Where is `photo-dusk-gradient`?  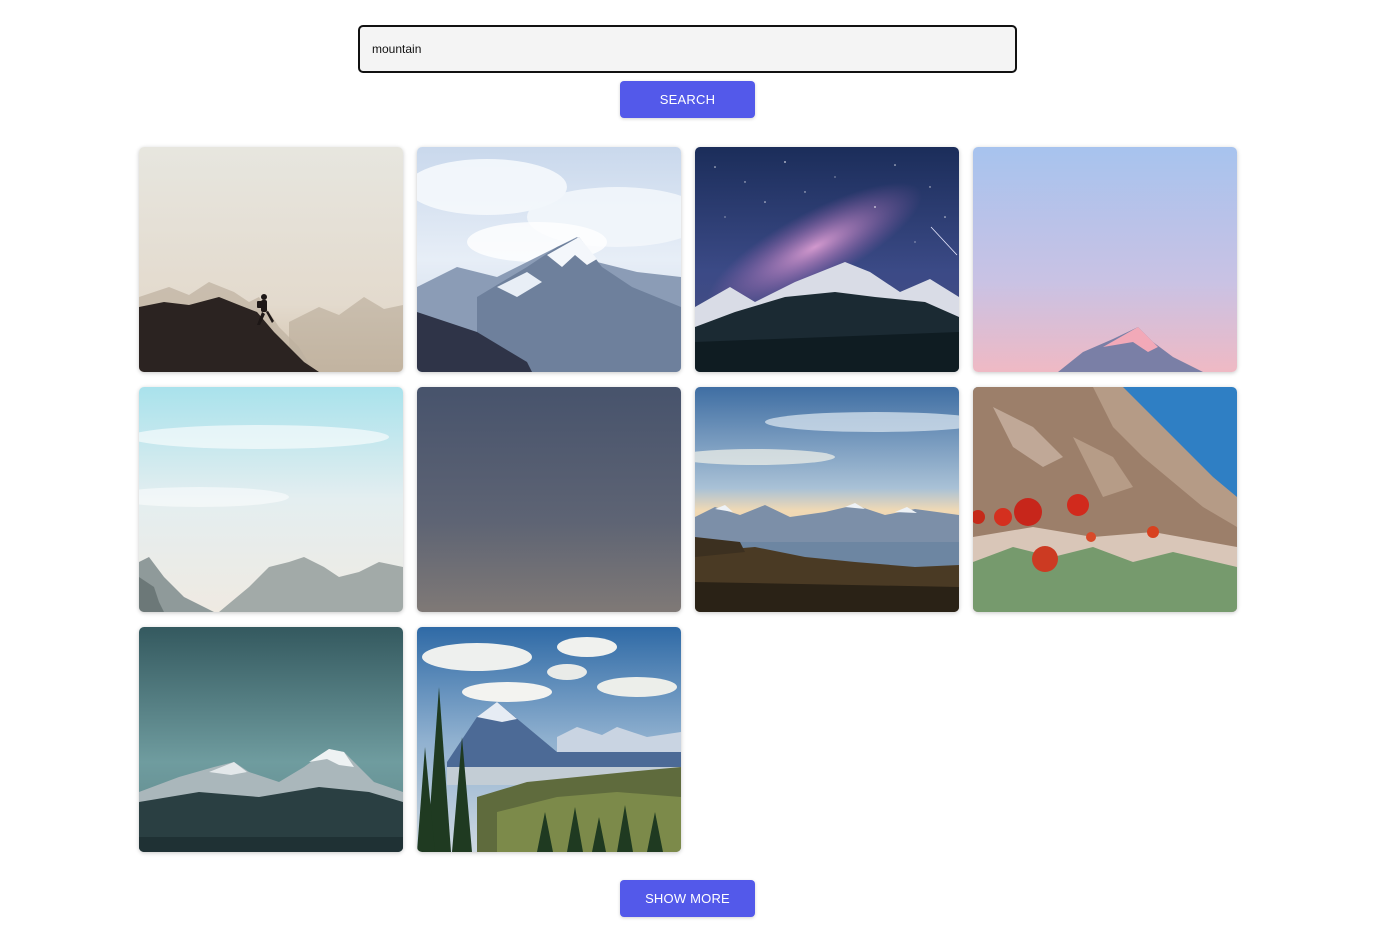 photo-dusk-gradient is located at coordinates (549, 499).